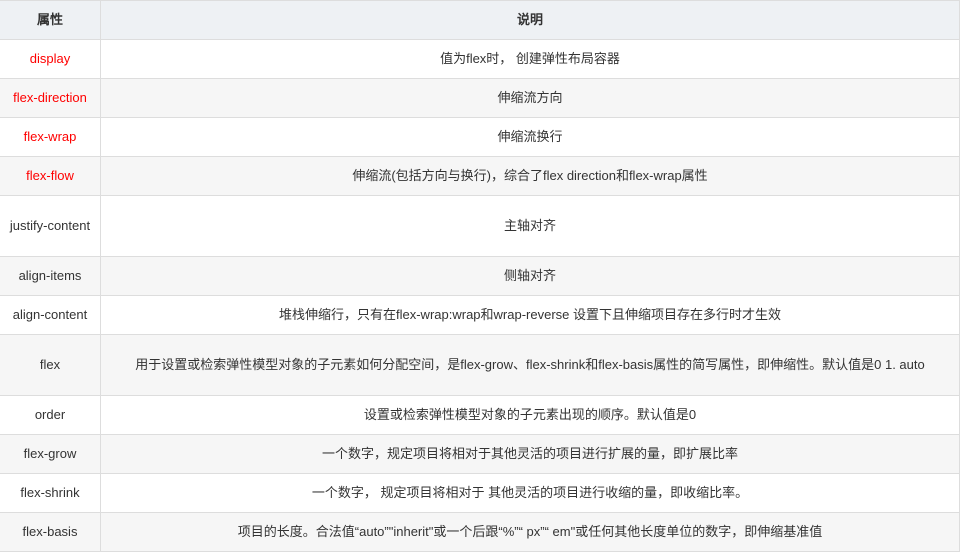 Image resolution: width=964 pixels, height=552 pixels. I want to click on property-cell: align-items, so click(50, 276).